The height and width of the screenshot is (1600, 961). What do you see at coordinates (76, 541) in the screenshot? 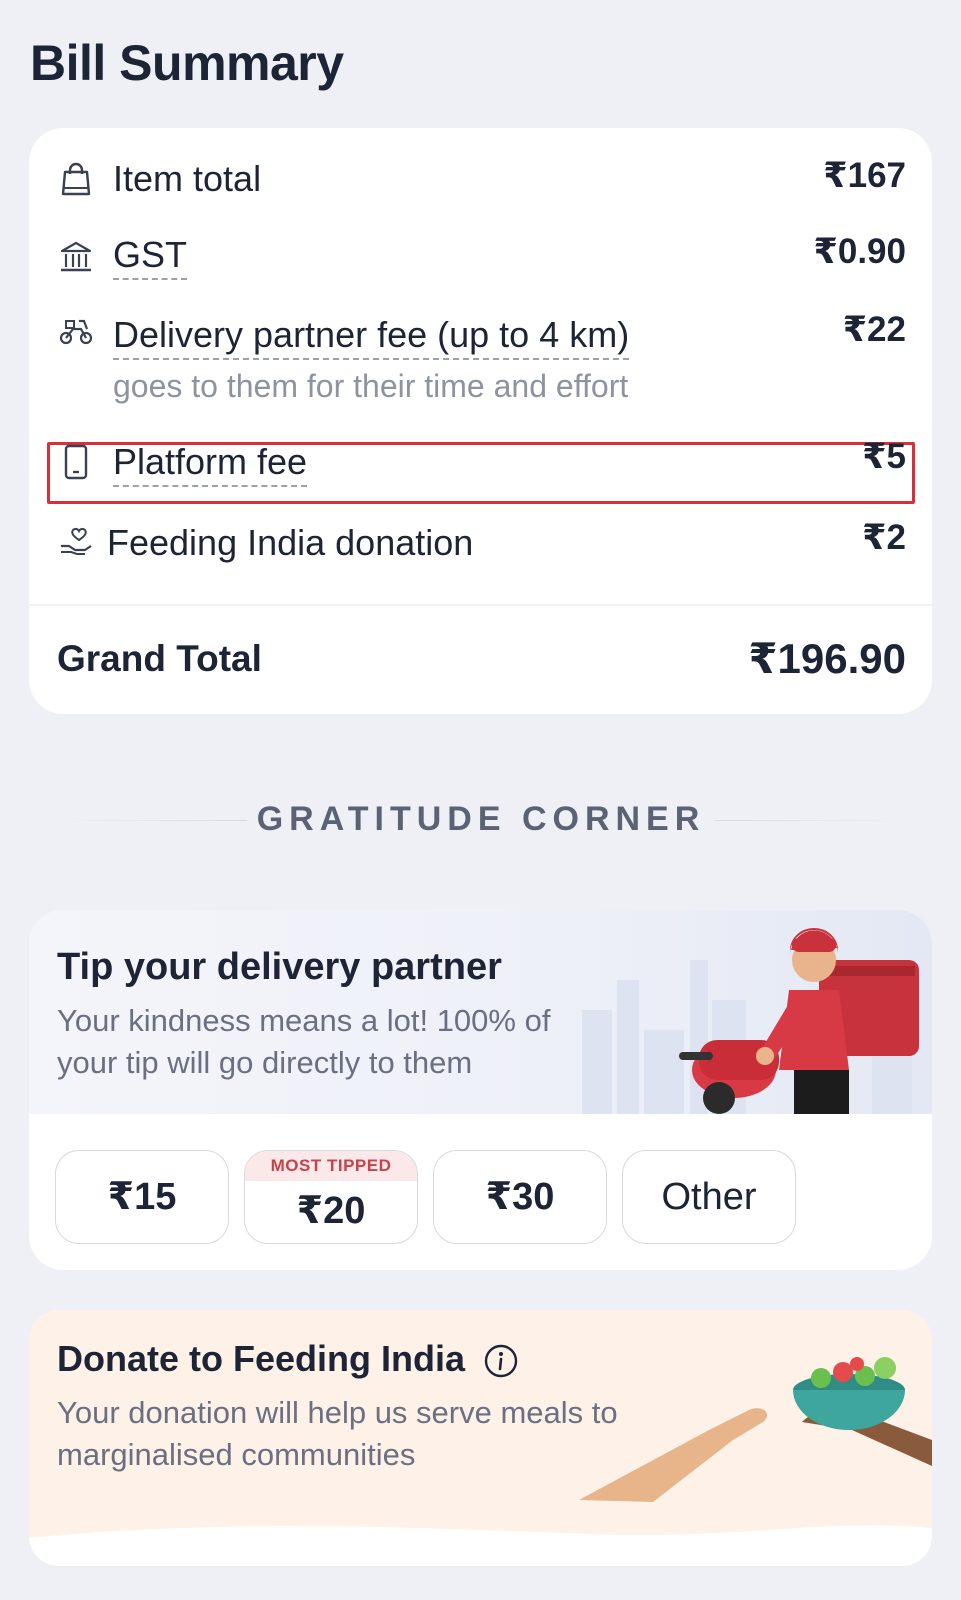
I see `hand-heart-icon` at bounding box center [76, 541].